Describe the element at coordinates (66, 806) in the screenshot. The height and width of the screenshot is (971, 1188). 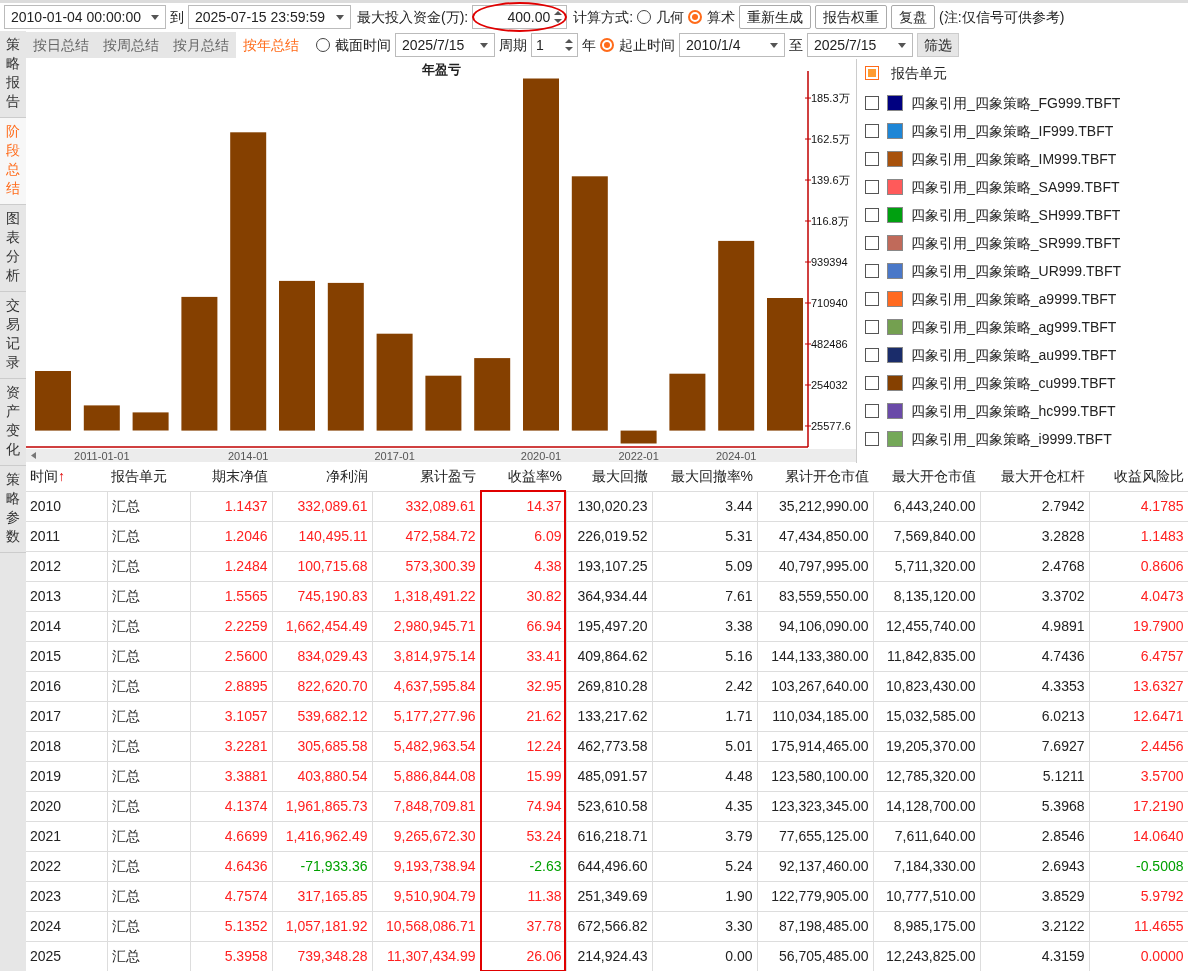
I see `table-cell: 2020` at that location.